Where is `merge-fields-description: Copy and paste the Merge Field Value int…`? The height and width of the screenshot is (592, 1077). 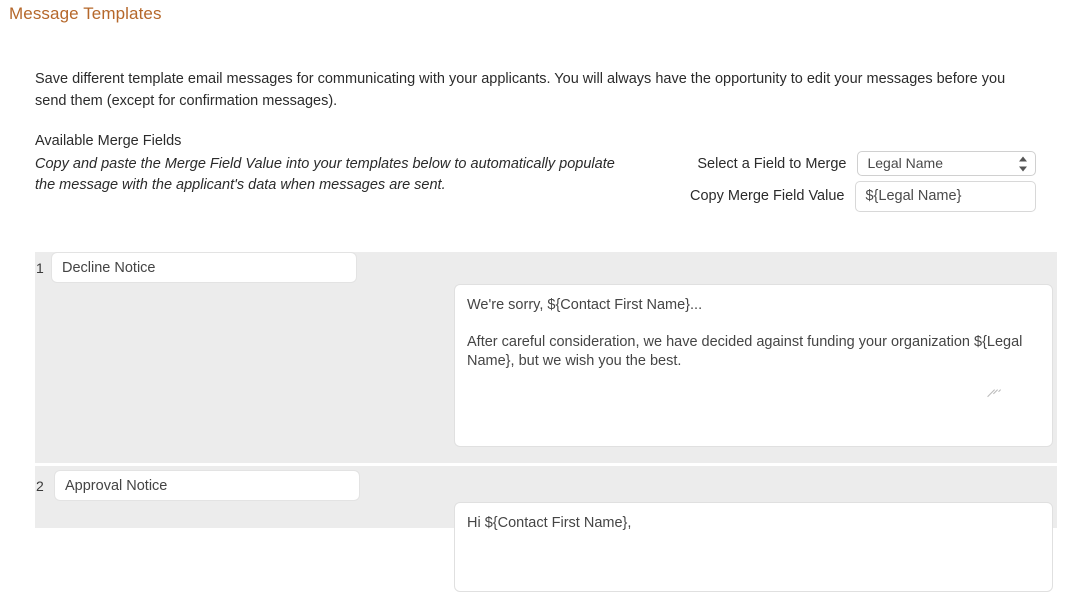
merge-fields-description: Copy and paste the Merge Field Value int… is located at coordinates (325, 174).